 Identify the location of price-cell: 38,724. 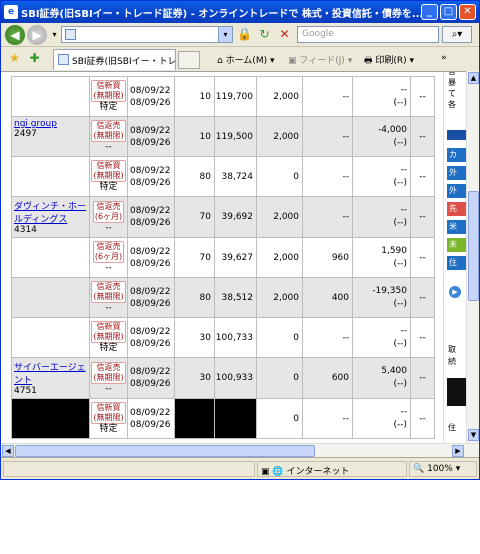
(235, 176).